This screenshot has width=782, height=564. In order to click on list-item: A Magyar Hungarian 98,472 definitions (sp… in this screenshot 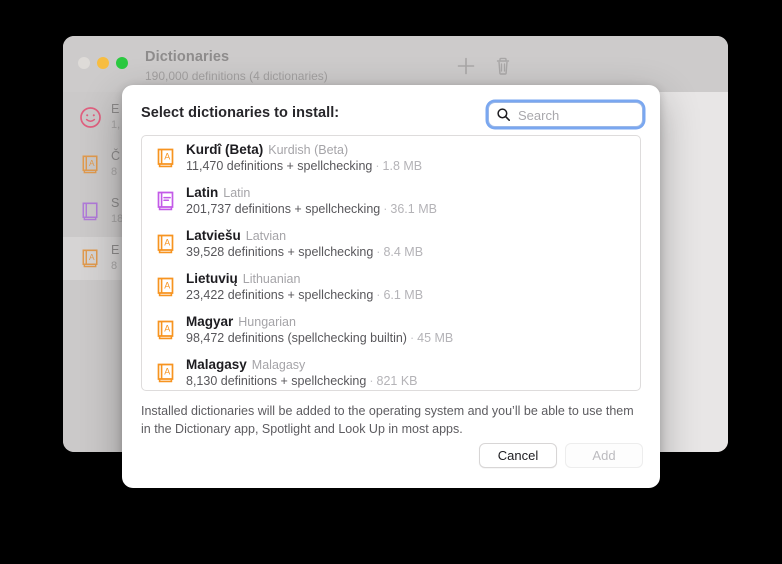, I will do `click(391, 329)`.